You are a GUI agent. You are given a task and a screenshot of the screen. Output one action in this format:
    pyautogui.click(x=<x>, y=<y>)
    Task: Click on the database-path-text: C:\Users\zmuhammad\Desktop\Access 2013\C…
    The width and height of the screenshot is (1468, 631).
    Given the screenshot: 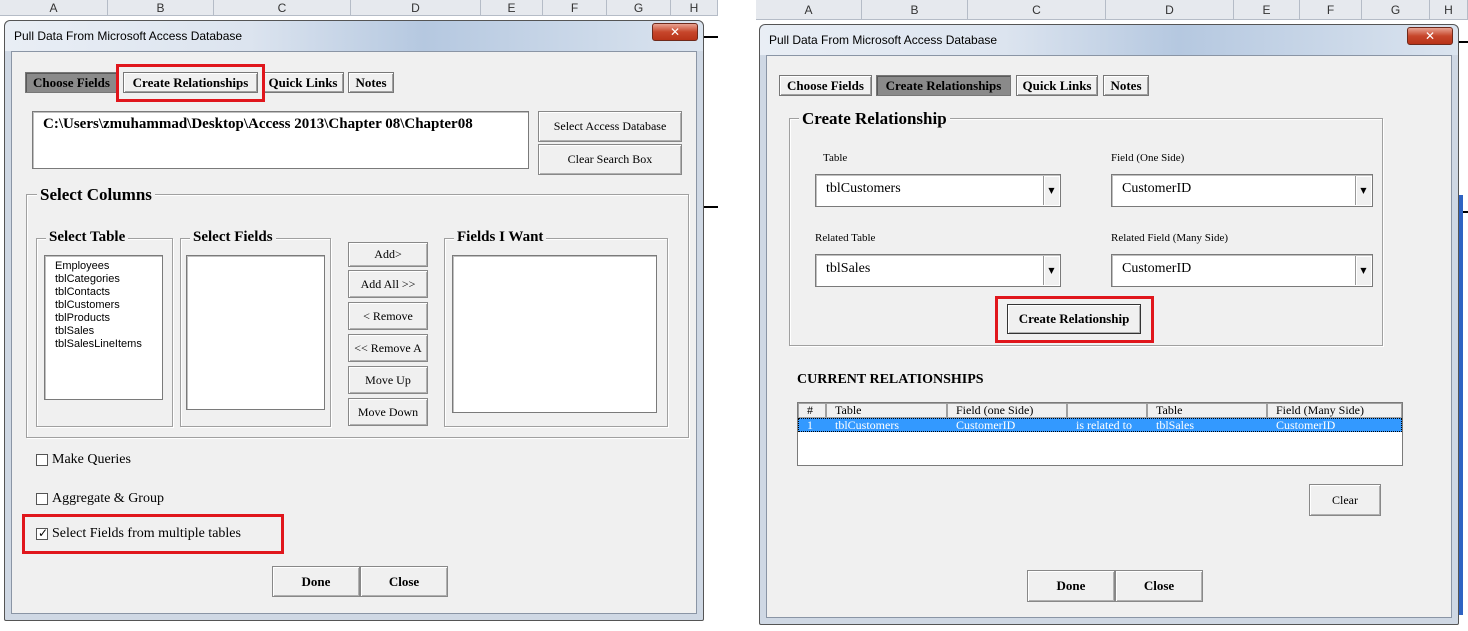 What is the action you would take?
    pyautogui.click(x=258, y=124)
    